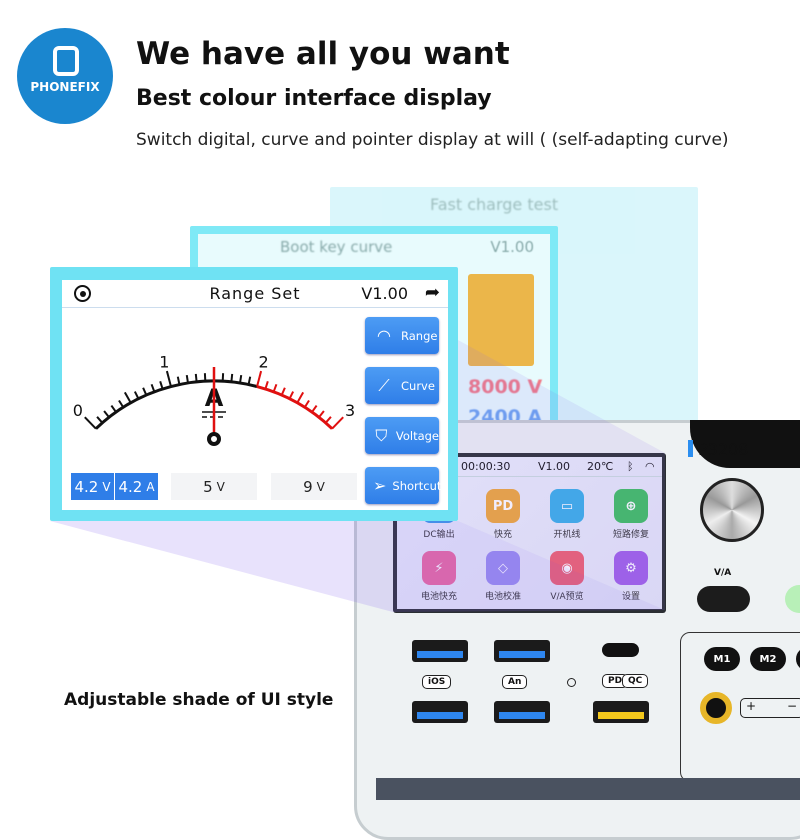 This screenshot has height=840, width=800. Describe the element at coordinates (208, 487) in the screenshot. I see `preset-value: 5` at that location.